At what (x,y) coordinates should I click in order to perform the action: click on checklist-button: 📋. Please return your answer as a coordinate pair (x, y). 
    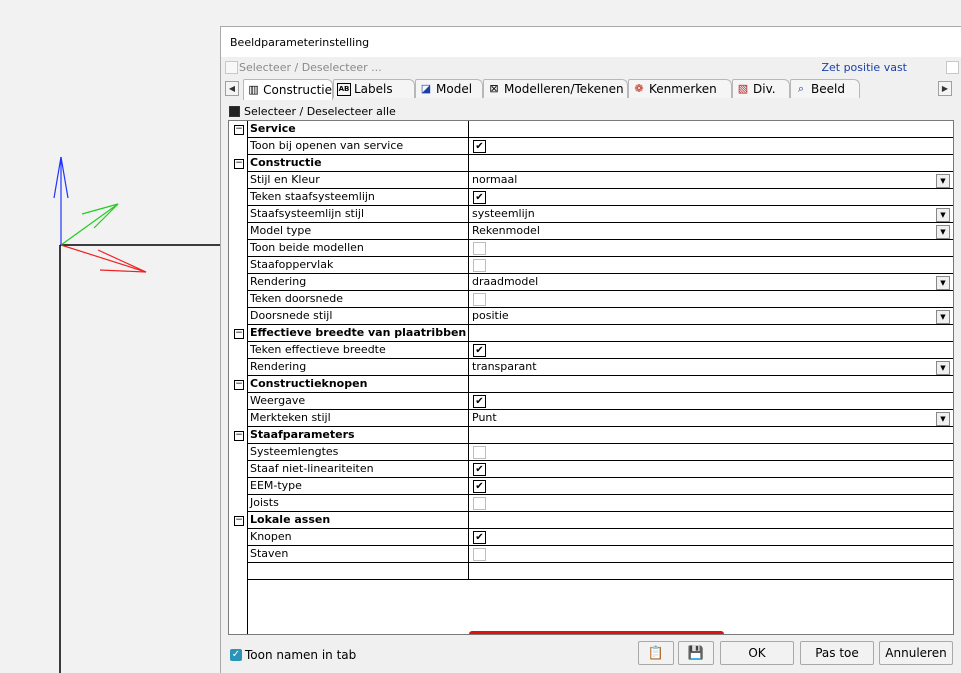
    Looking at the image, I should click on (656, 653).